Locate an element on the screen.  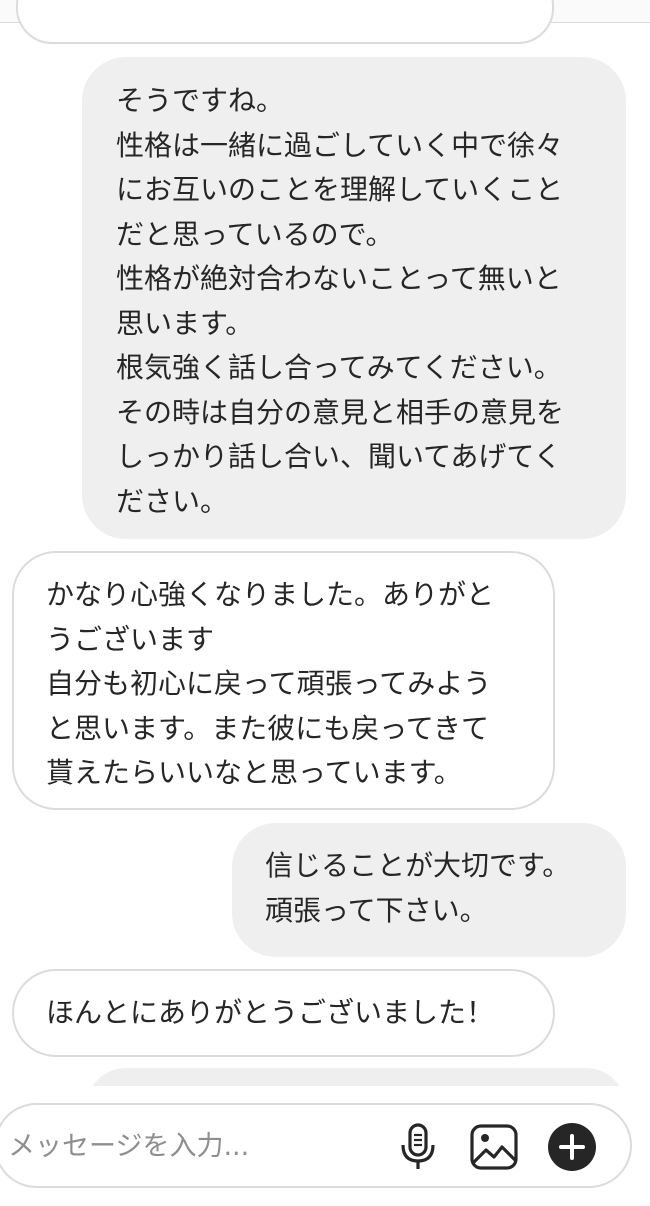
message-line: だと思っているので。 is located at coordinates (255, 234).